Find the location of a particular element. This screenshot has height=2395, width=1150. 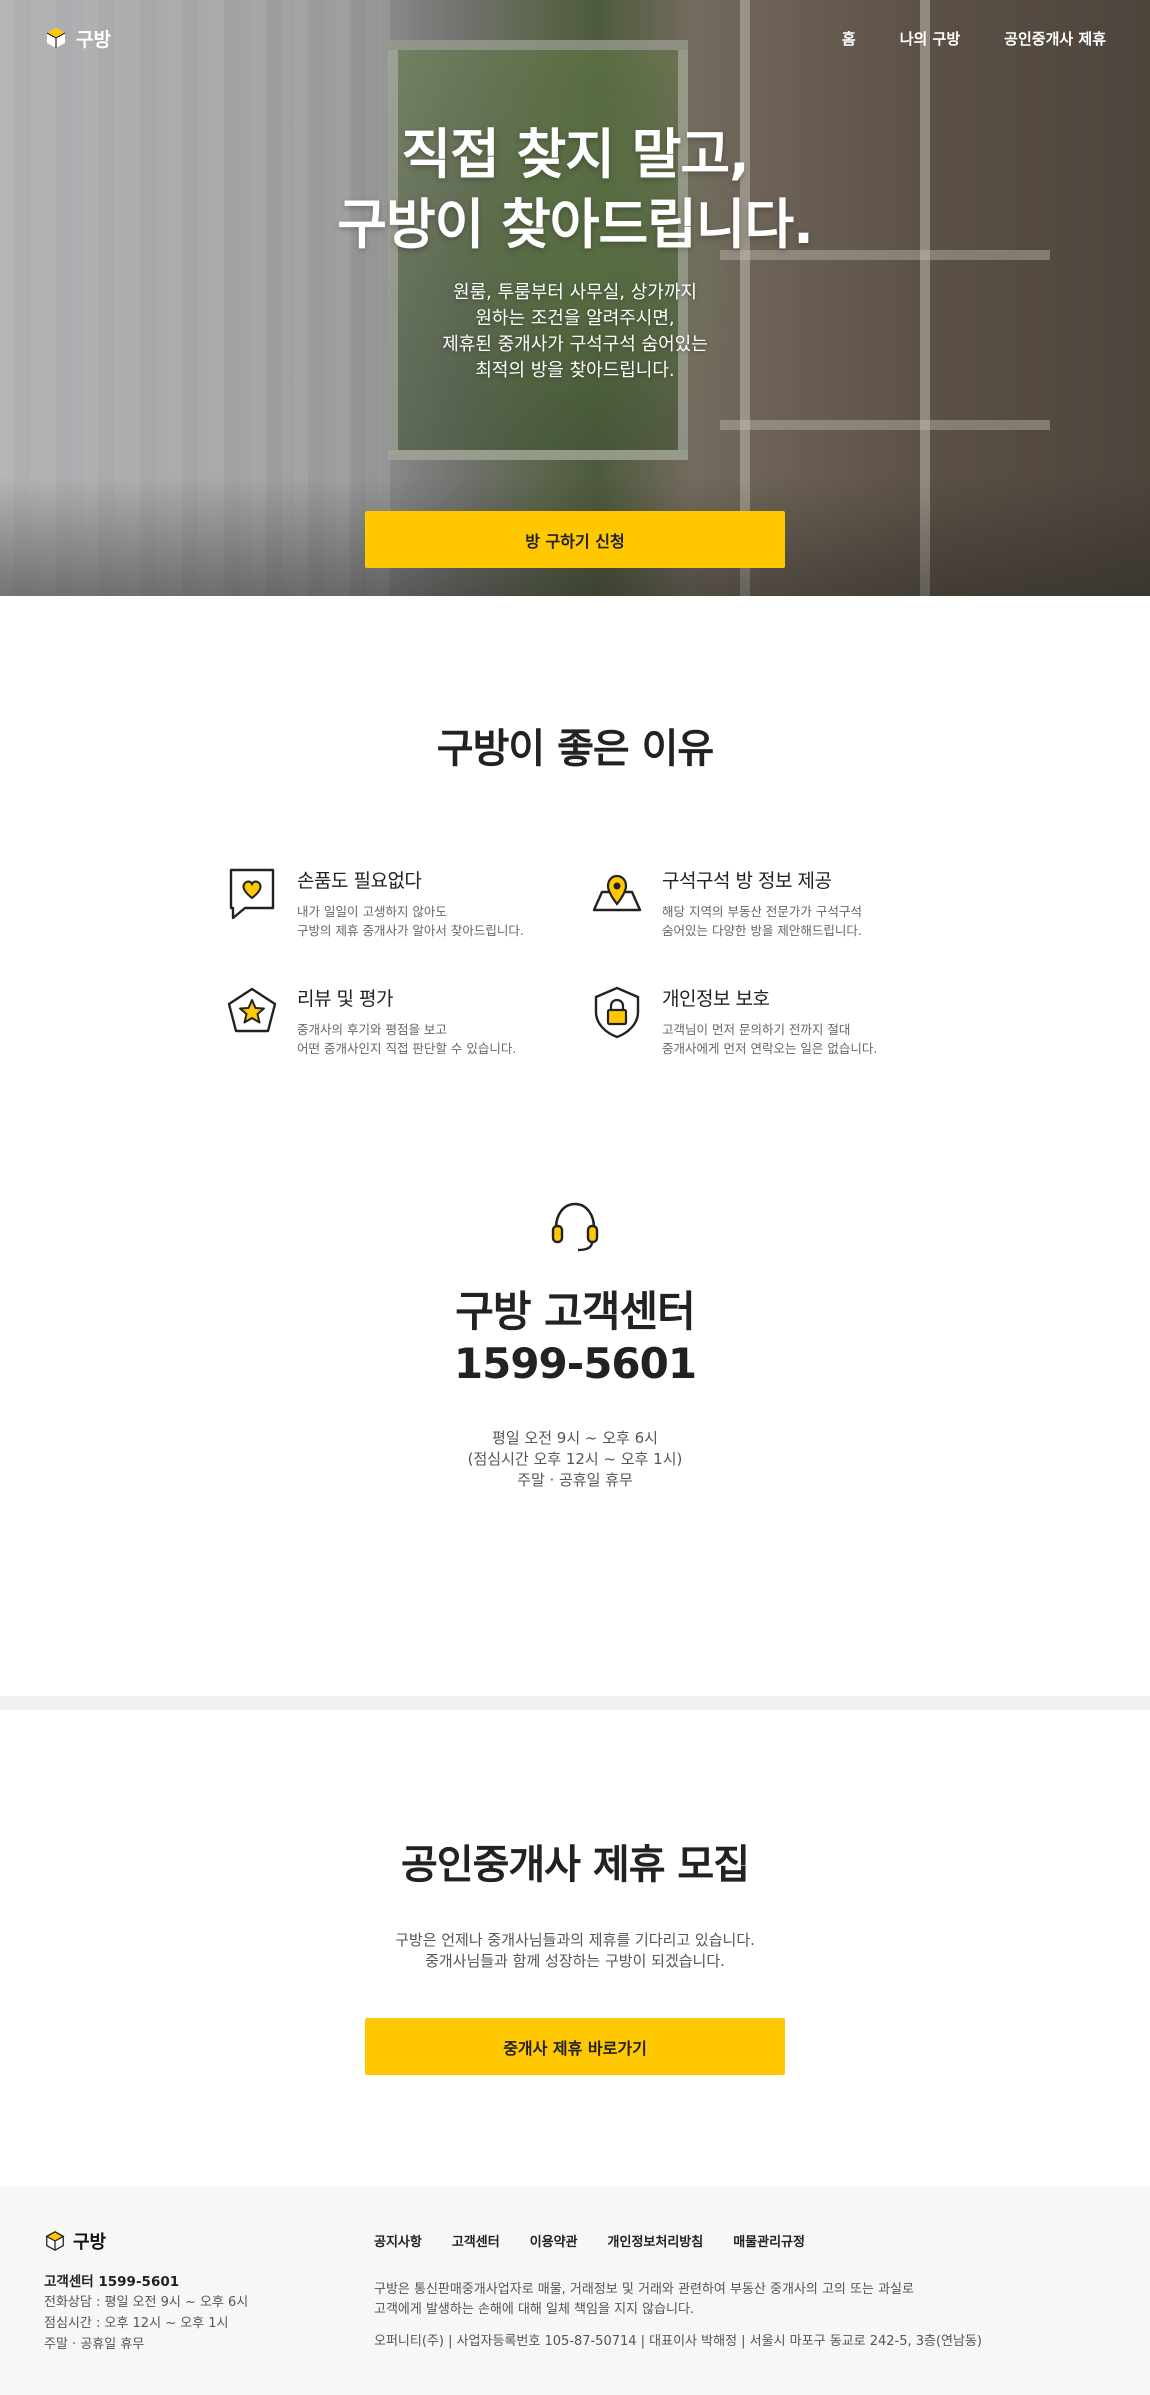

nav-item-home: 홈 is located at coordinates (849, 38).